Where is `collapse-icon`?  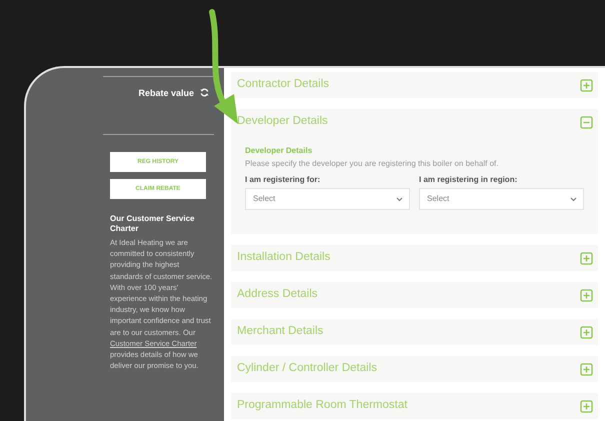 collapse-icon is located at coordinates (586, 122).